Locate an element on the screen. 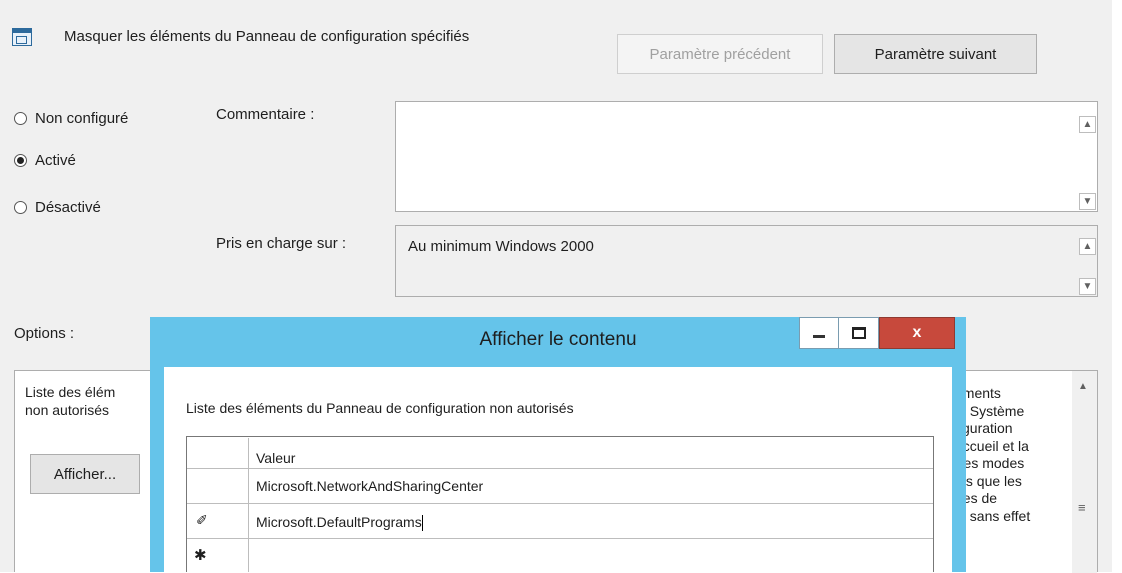 The height and width of the screenshot is (573, 1122). comment-textarea: ▲ ▼ is located at coordinates (746, 156).